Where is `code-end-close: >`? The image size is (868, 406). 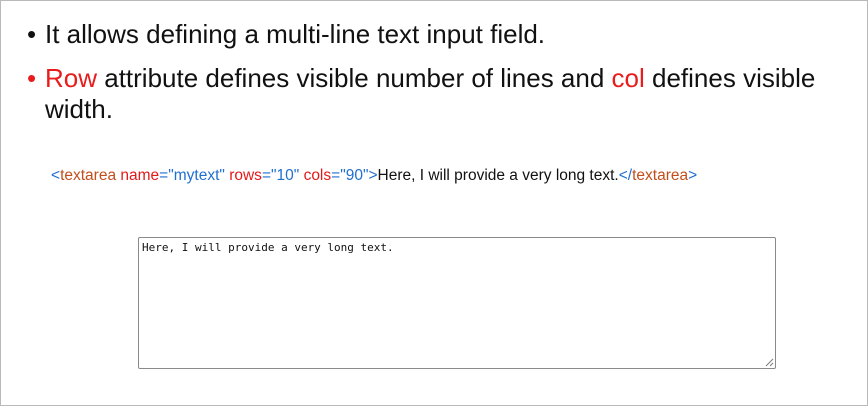 code-end-close: > is located at coordinates (693, 175).